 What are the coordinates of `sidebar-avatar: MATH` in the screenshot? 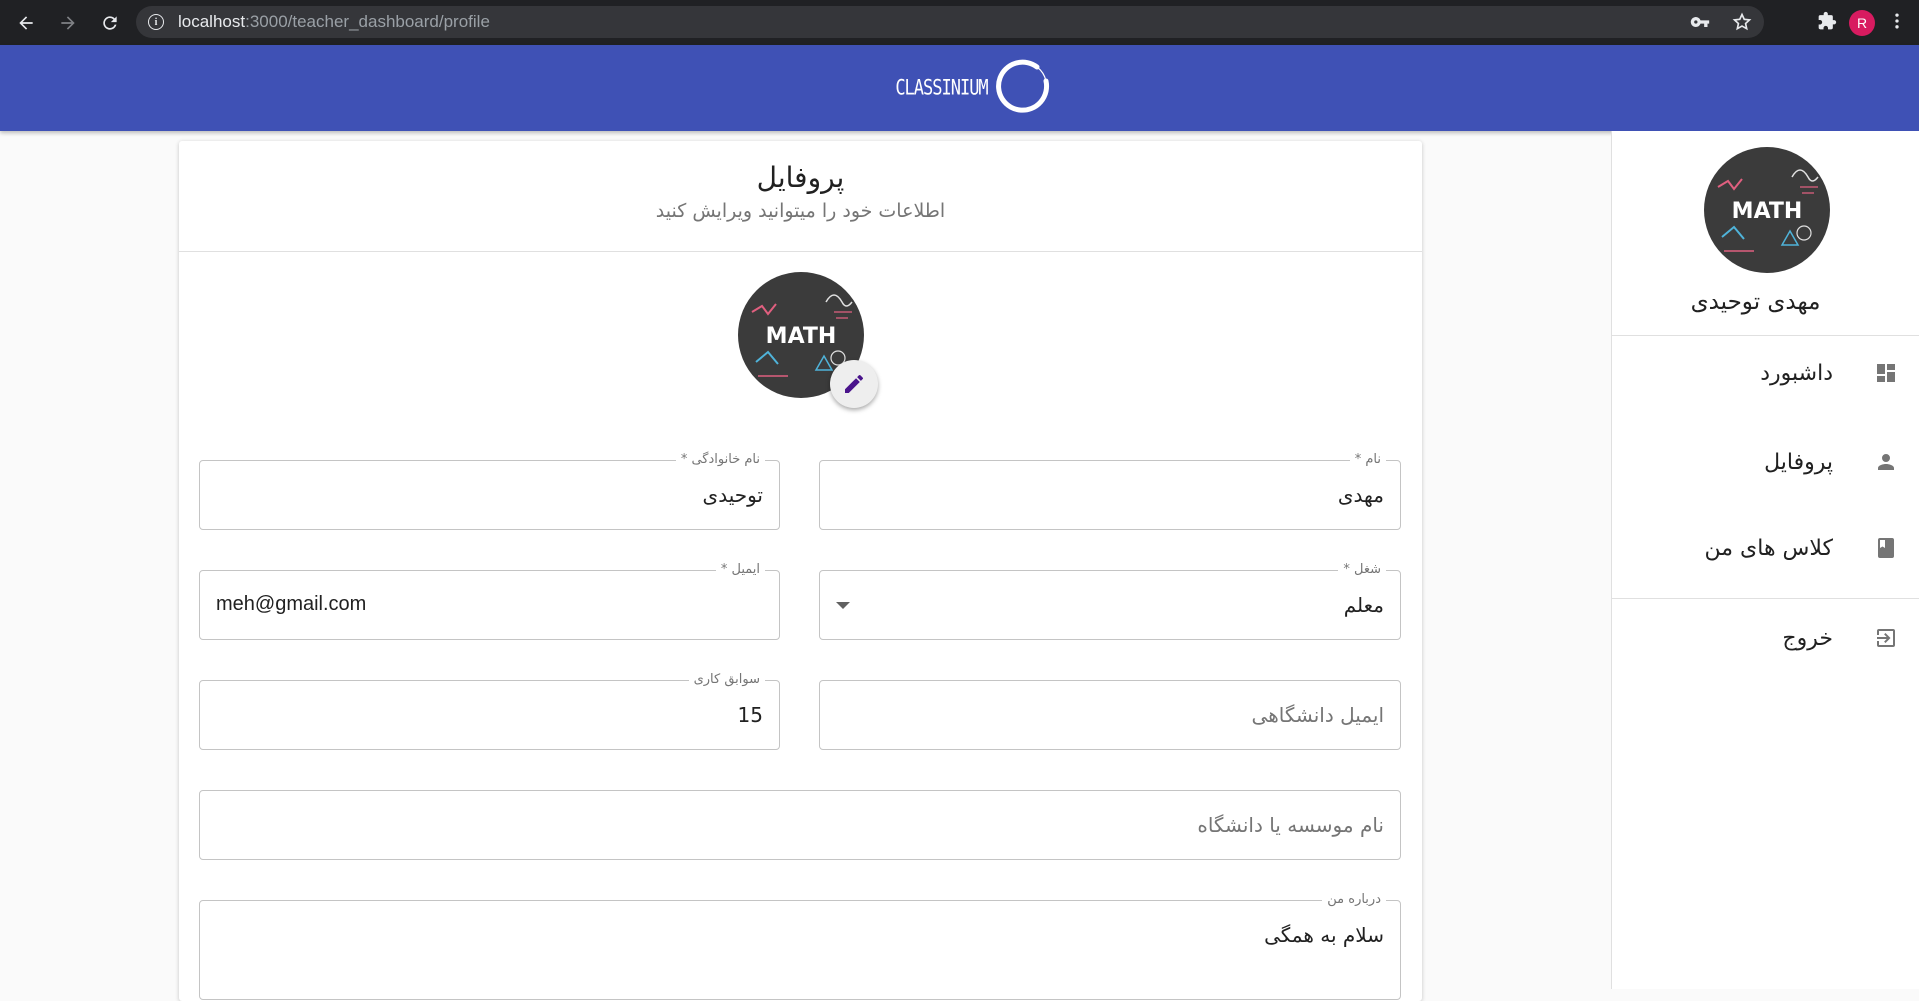 It's located at (1767, 210).